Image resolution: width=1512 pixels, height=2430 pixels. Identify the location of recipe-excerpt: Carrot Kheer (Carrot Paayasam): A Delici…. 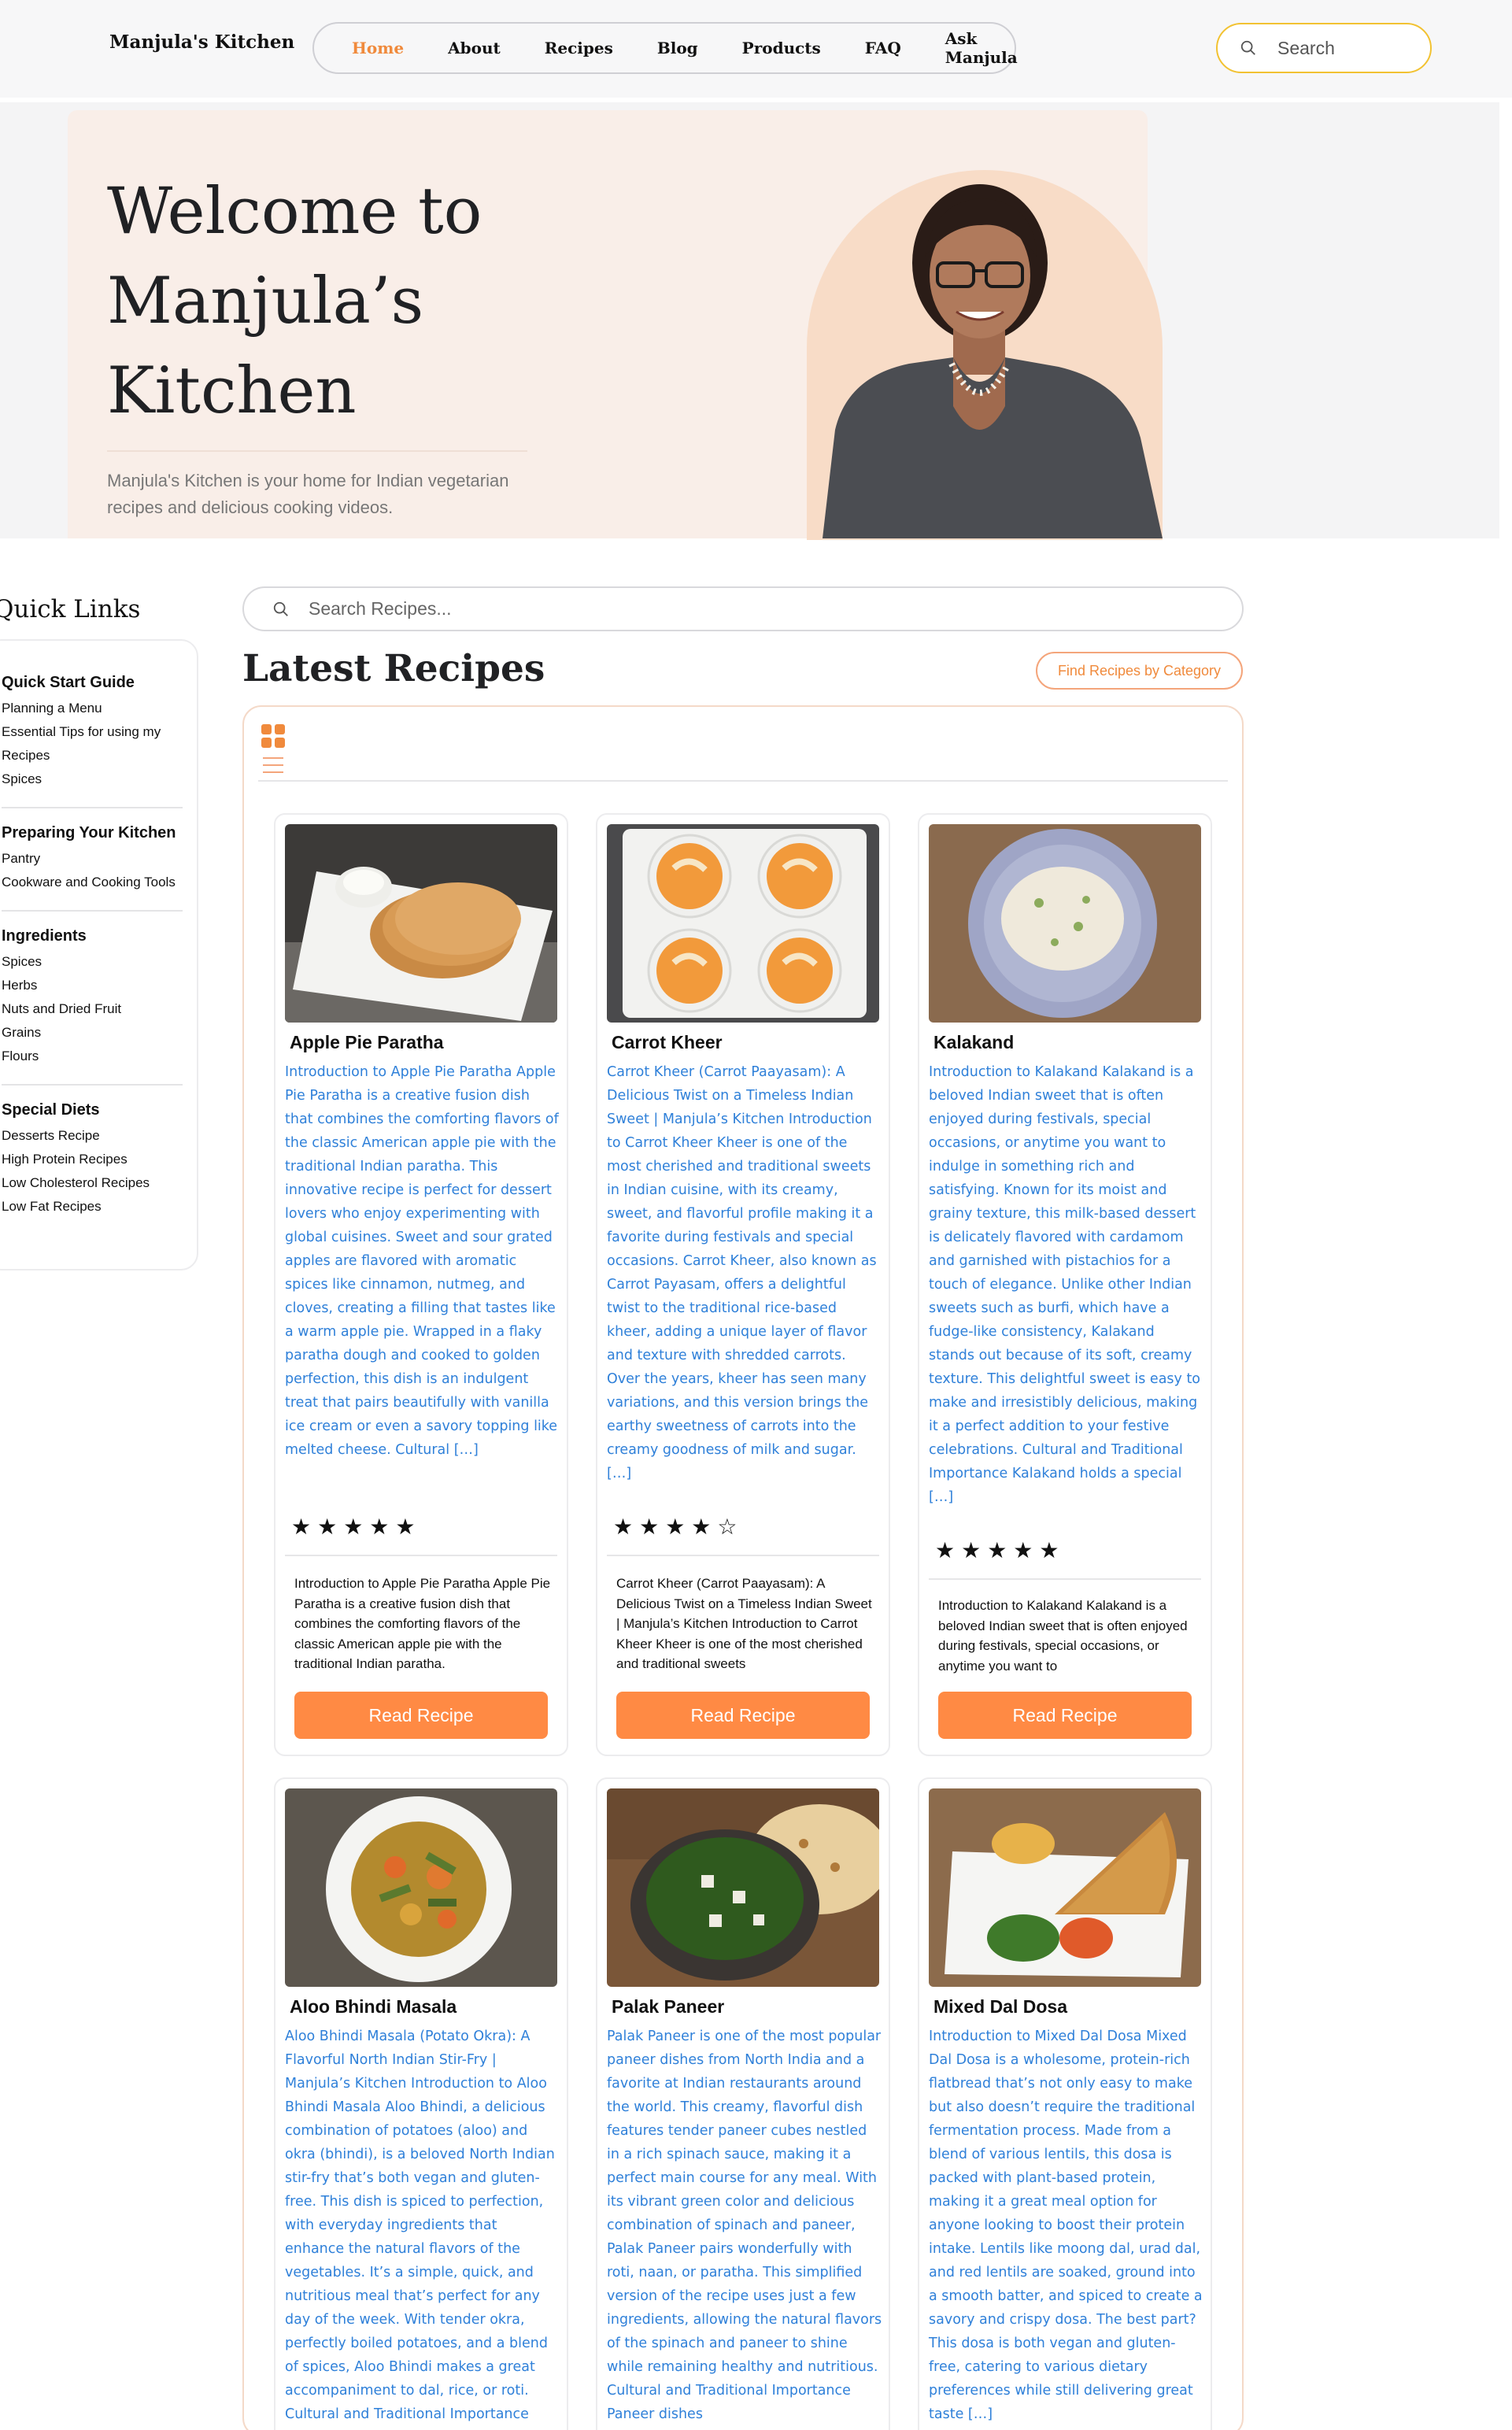
(744, 1623).